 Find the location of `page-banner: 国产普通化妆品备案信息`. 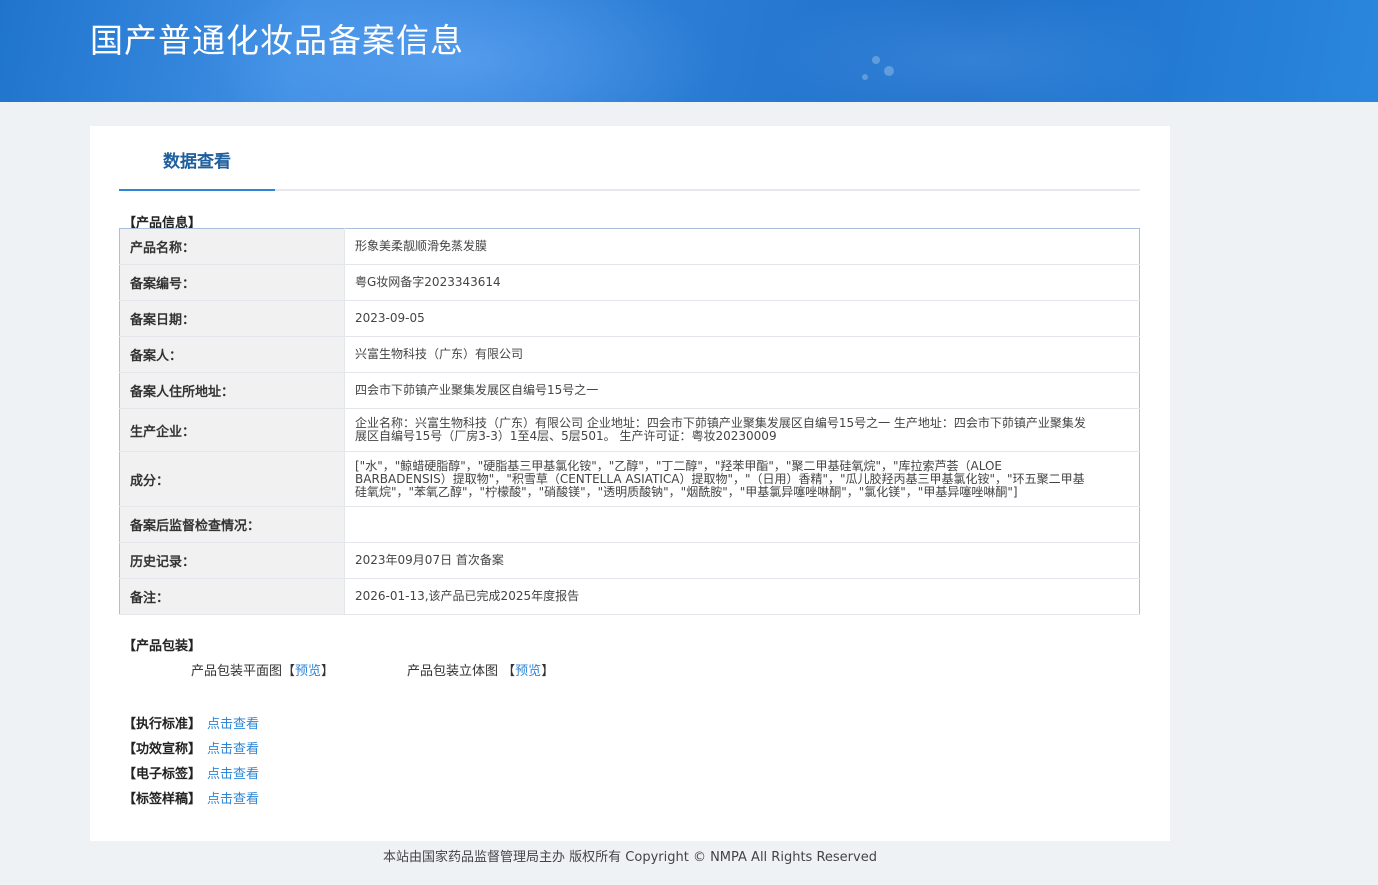

page-banner: 国产普通化妆品备案信息 is located at coordinates (689, 51).